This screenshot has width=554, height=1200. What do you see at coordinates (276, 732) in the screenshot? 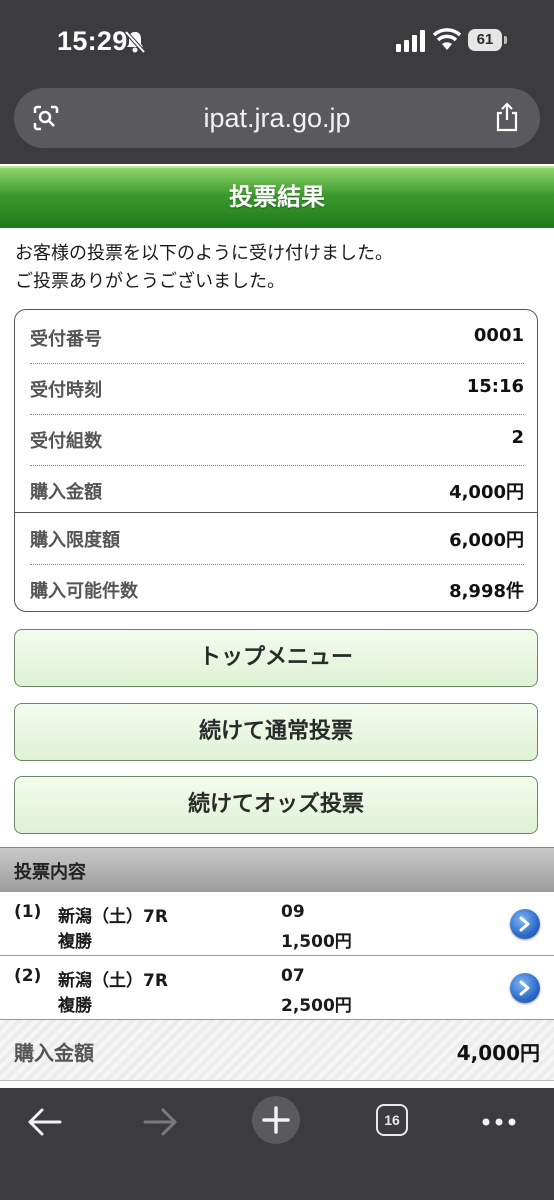
I see `continue-normal-bet-button: 続けて通常投票` at bounding box center [276, 732].